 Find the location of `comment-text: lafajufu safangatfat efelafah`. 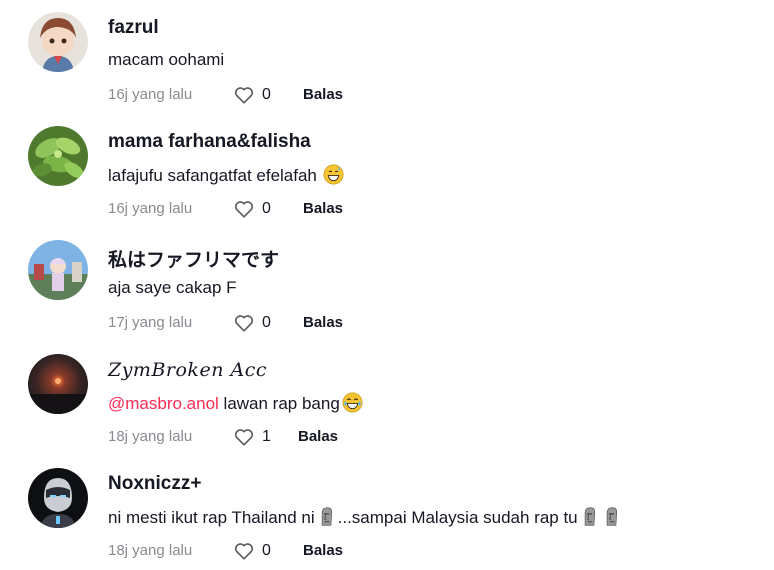

comment-text: lafajufu safangatfat efelafah is located at coordinates (226, 175).